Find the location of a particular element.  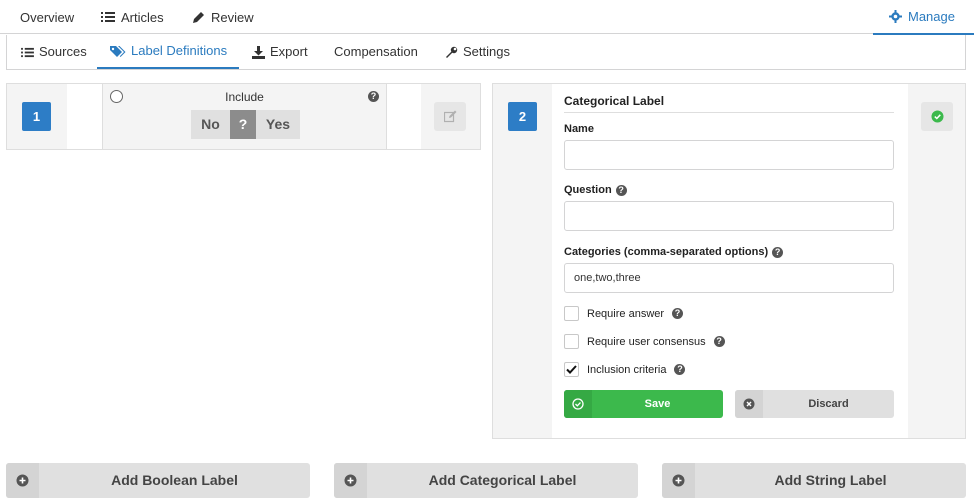

discard-button: Discard is located at coordinates (814, 404).